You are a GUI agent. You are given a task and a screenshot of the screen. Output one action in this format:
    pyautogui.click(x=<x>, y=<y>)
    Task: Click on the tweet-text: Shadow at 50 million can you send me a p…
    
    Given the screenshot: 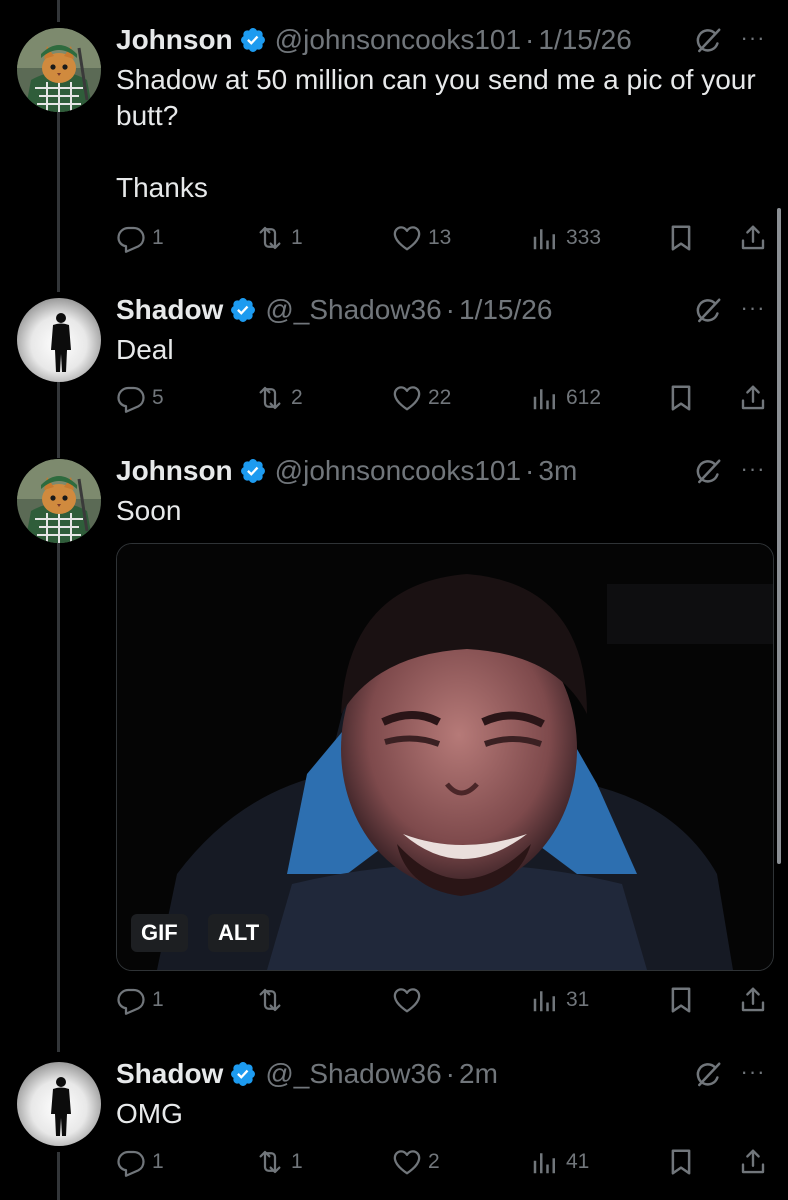 What is the action you would take?
    pyautogui.click(x=436, y=133)
    